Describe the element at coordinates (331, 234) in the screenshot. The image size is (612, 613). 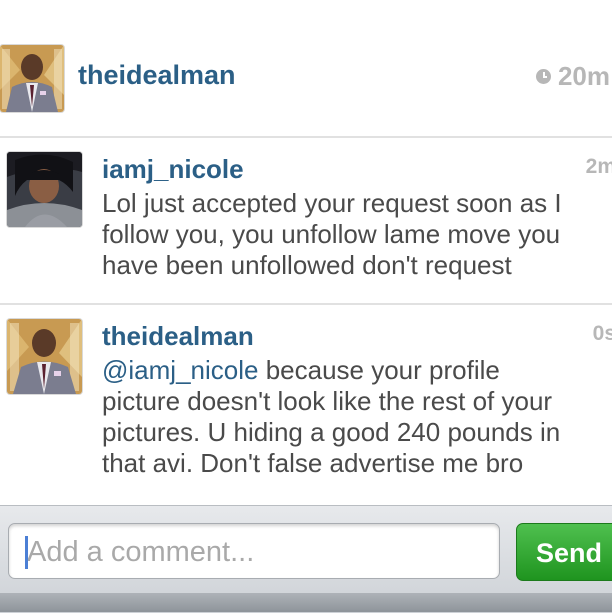
I see `comment-line: follow you, you unfollow lame move you` at that location.